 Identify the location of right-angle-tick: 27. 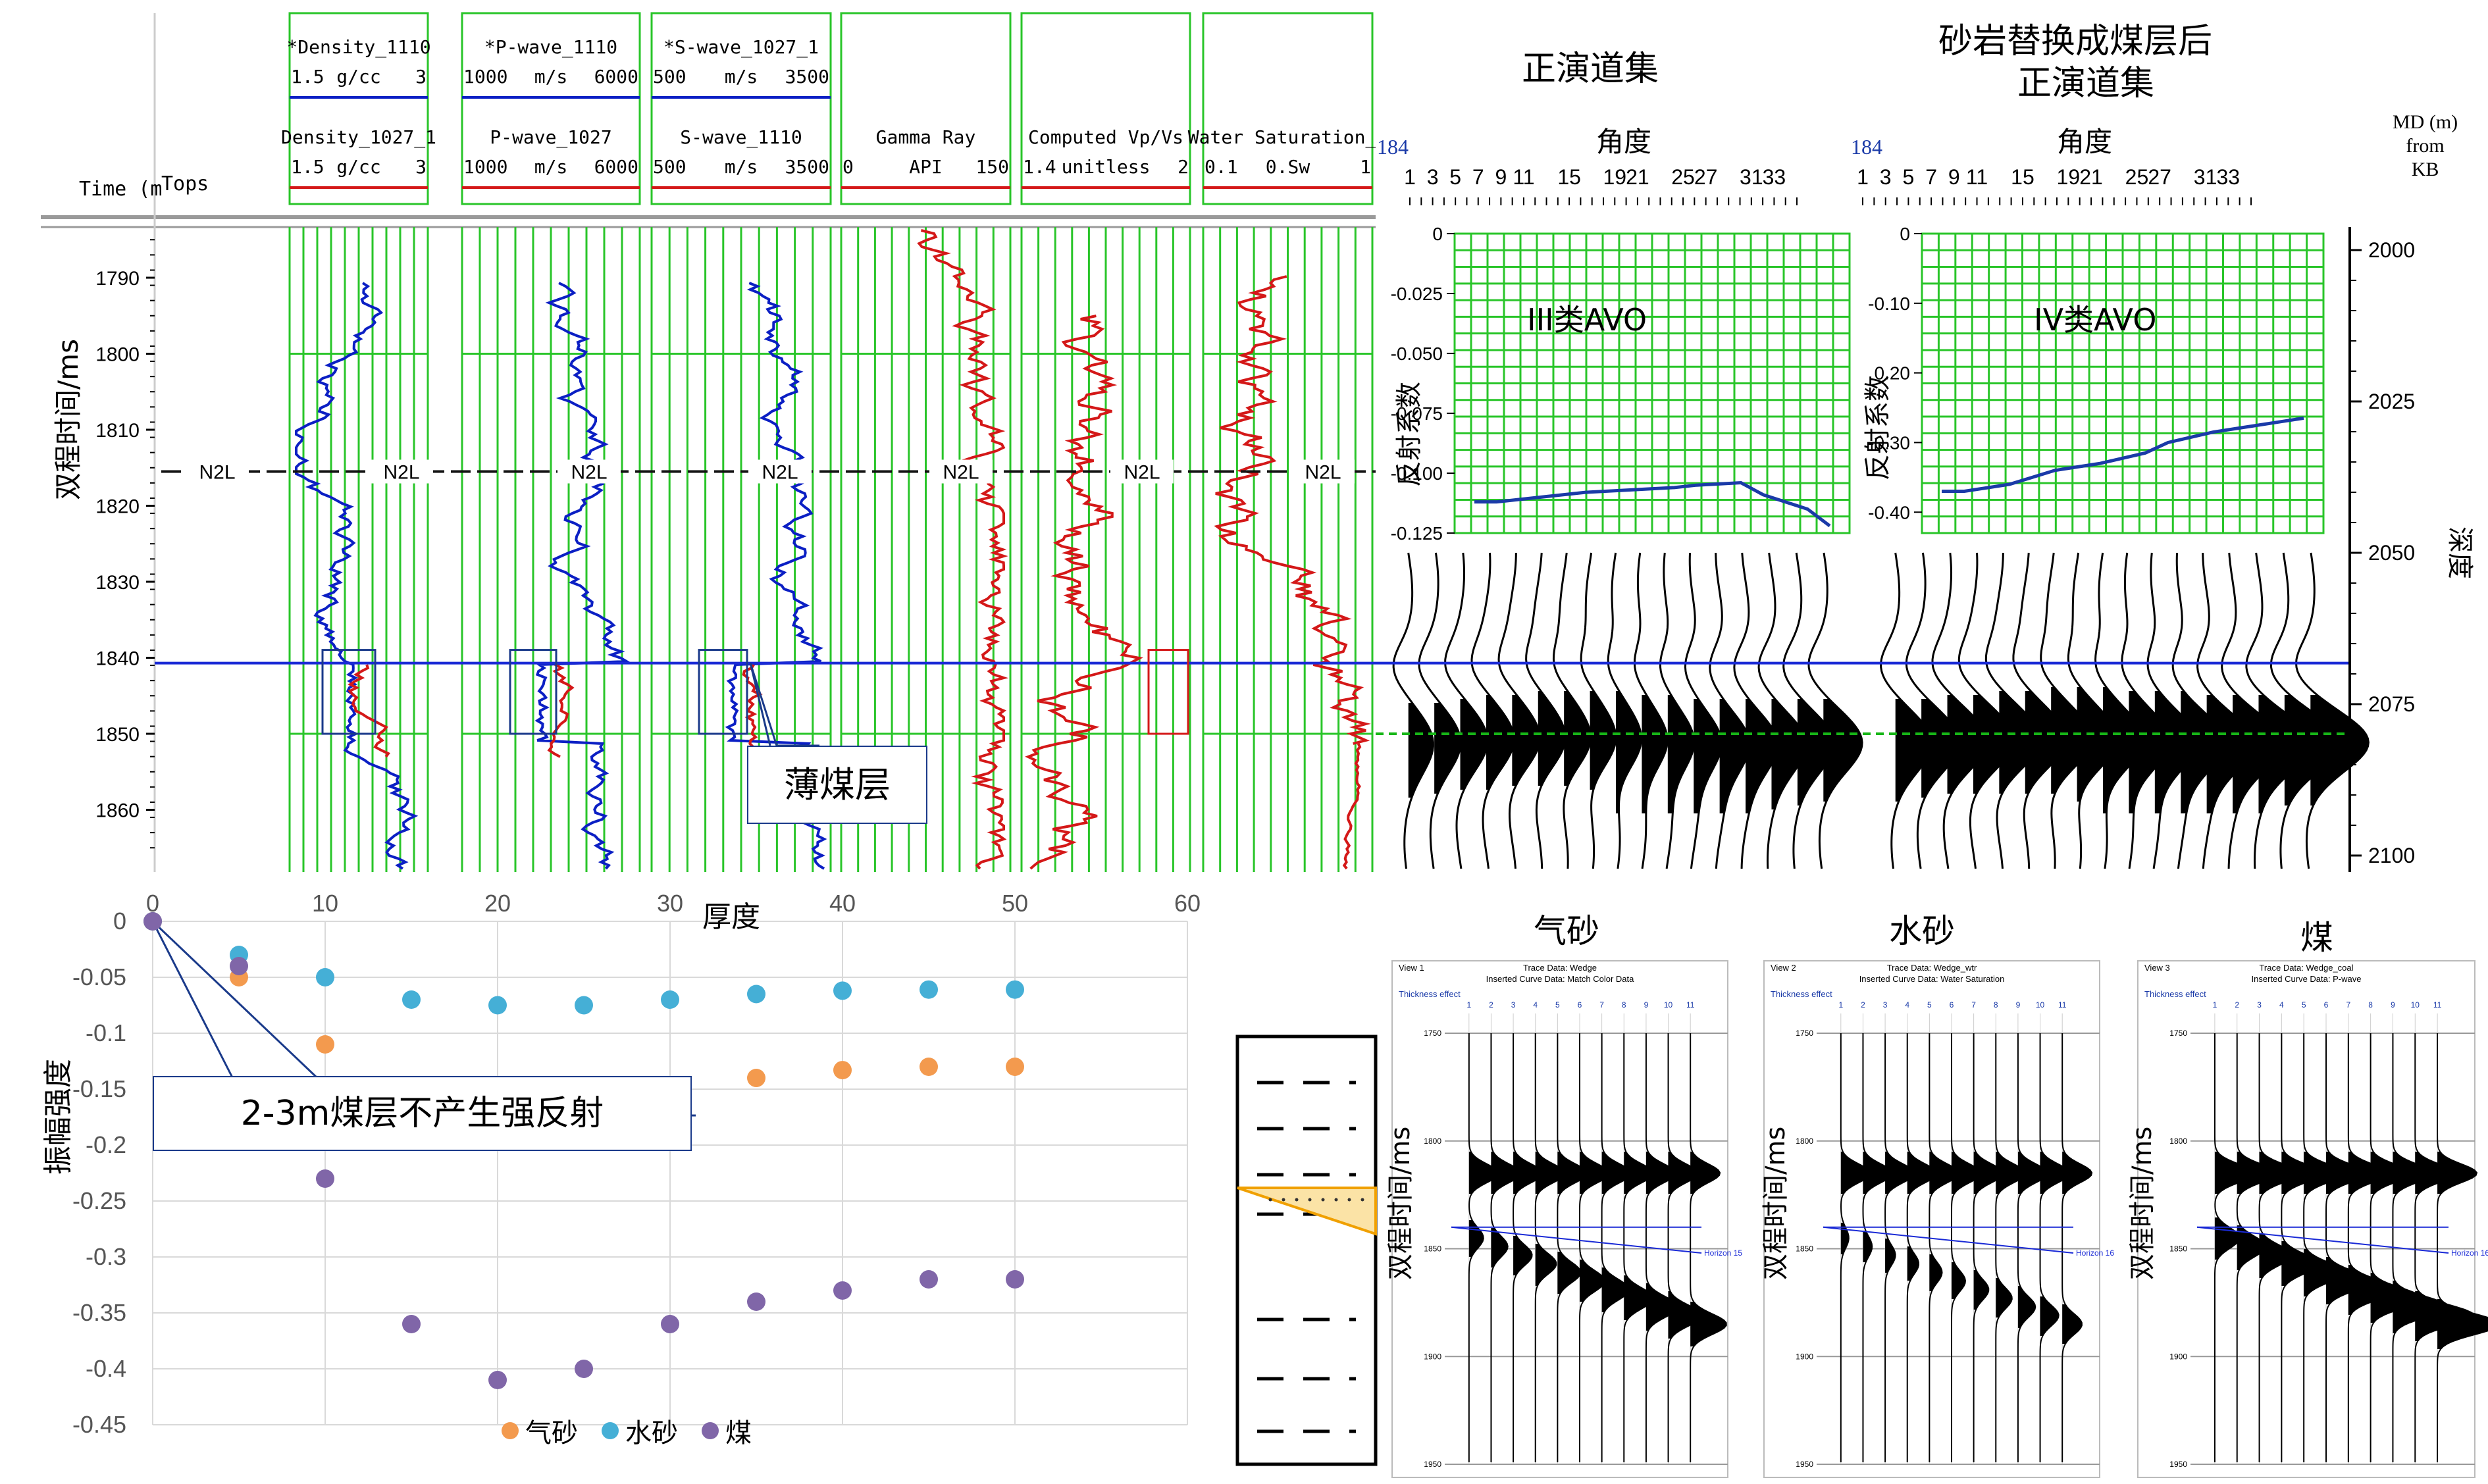
(2159, 177).